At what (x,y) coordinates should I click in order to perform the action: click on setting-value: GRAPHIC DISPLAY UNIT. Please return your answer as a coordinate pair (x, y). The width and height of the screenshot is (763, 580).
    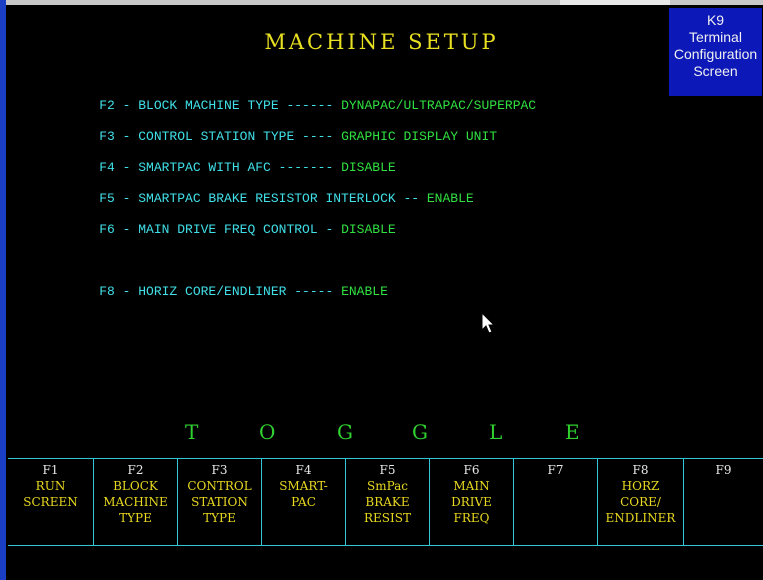
    Looking at the image, I should click on (419, 136).